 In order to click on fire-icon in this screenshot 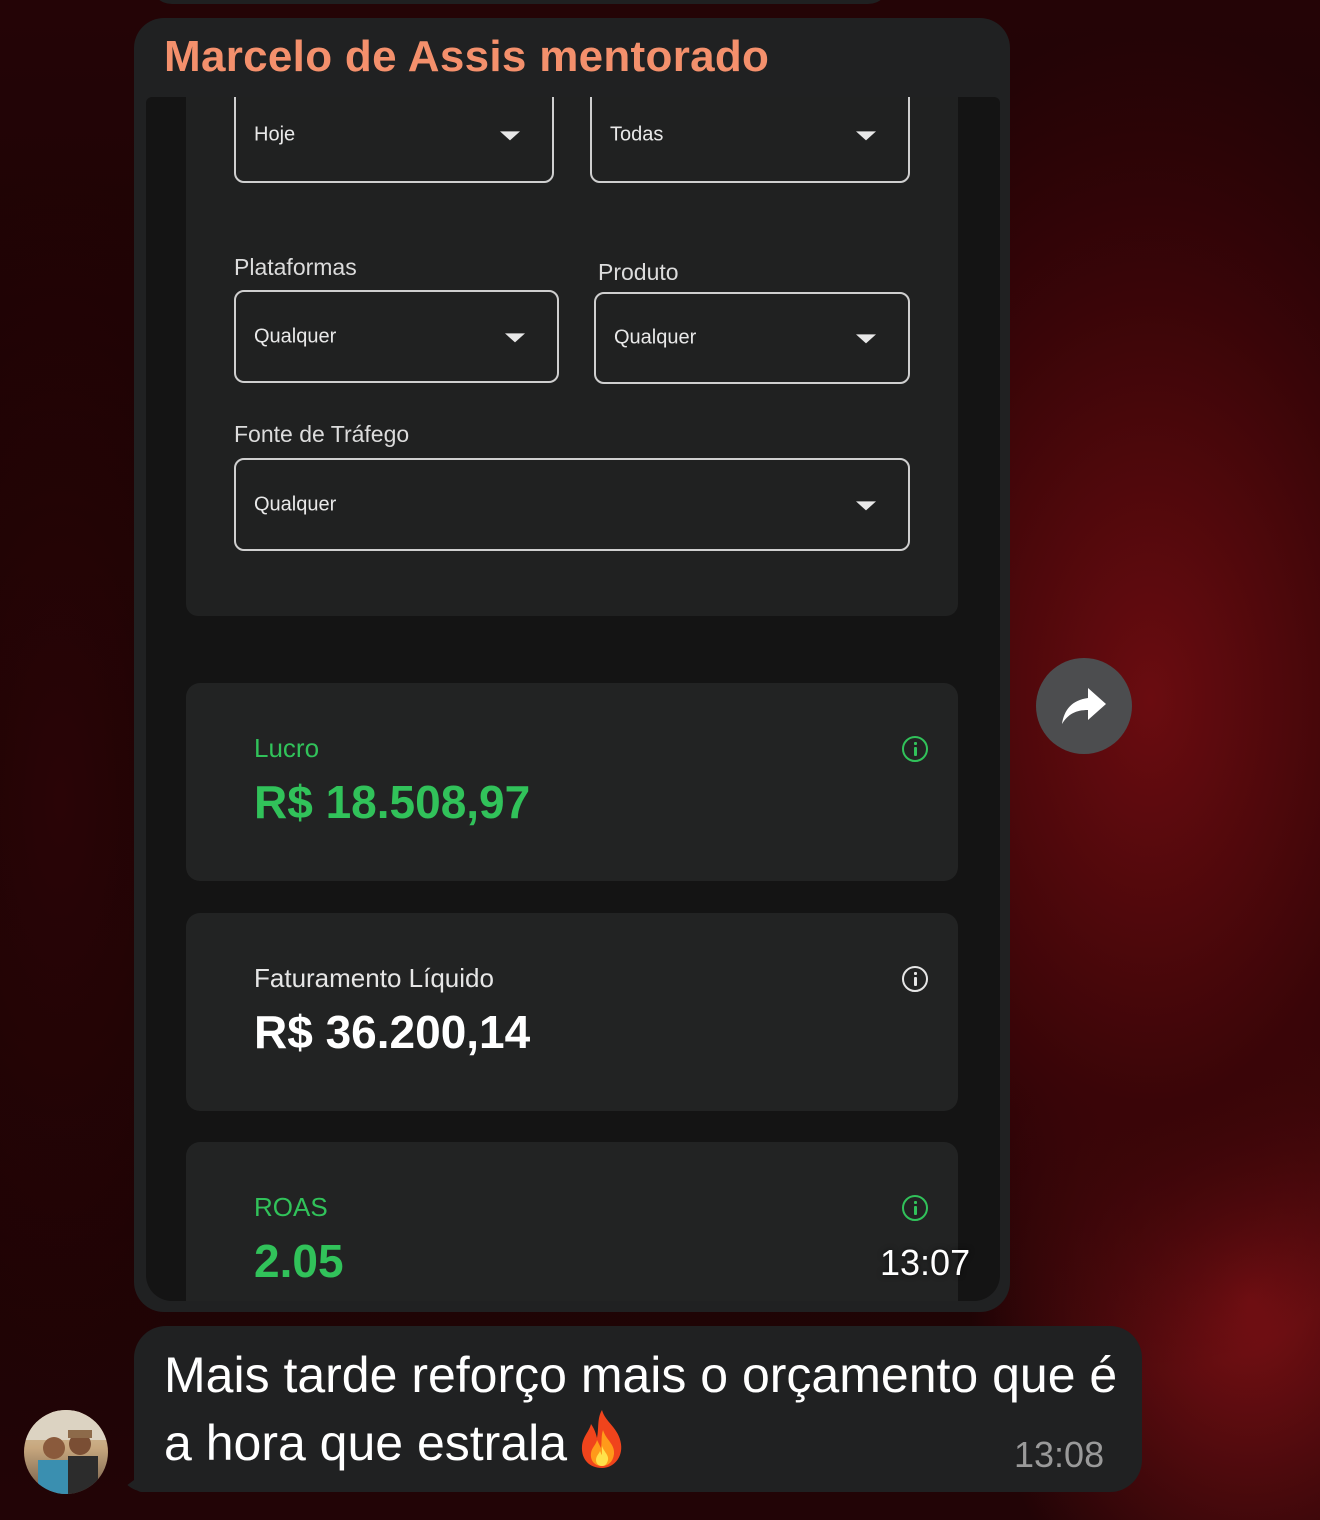, I will do `click(601, 1439)`.